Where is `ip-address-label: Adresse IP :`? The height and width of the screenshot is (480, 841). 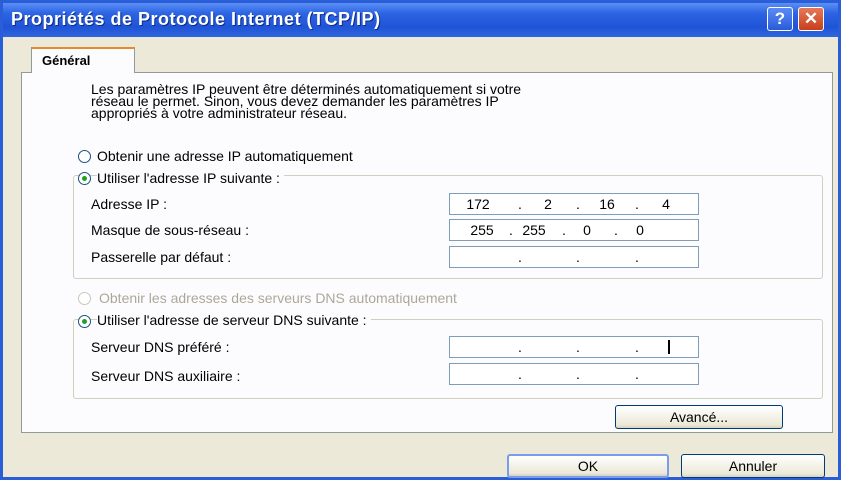 ip-address-label: Adresse IP : is located at coordinates (129, 204).